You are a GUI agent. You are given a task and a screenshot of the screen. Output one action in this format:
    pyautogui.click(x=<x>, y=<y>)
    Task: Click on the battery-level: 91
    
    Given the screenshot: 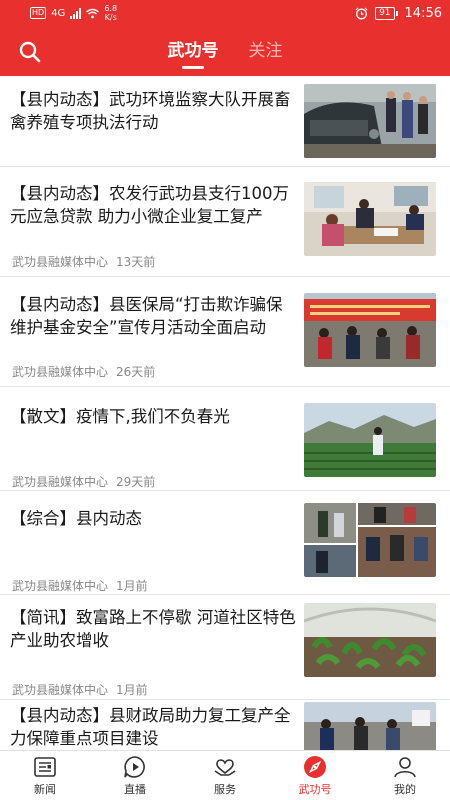 What is the action you would take?
    pyautogui.click(x=385, y=13)
    